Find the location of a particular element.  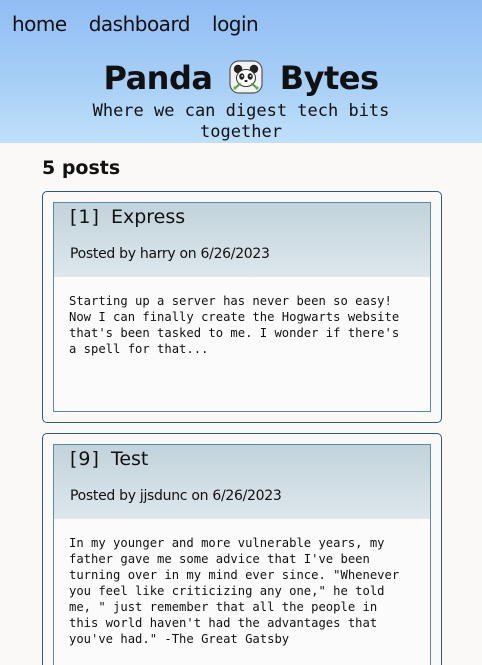

site-title: Panda Bytes is located at coordinates (241, 78).